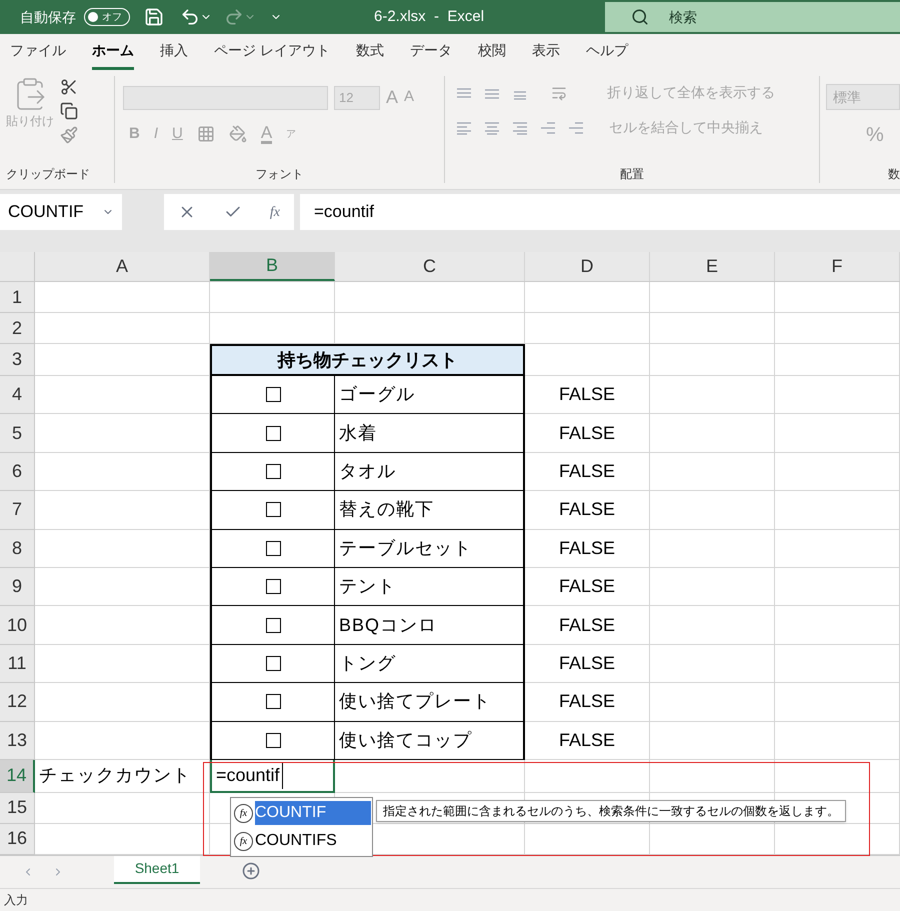  What do you see at coordinates (17, 472) in the screenshot?
I see `row-header: 6` at bounding box center [17, 472].